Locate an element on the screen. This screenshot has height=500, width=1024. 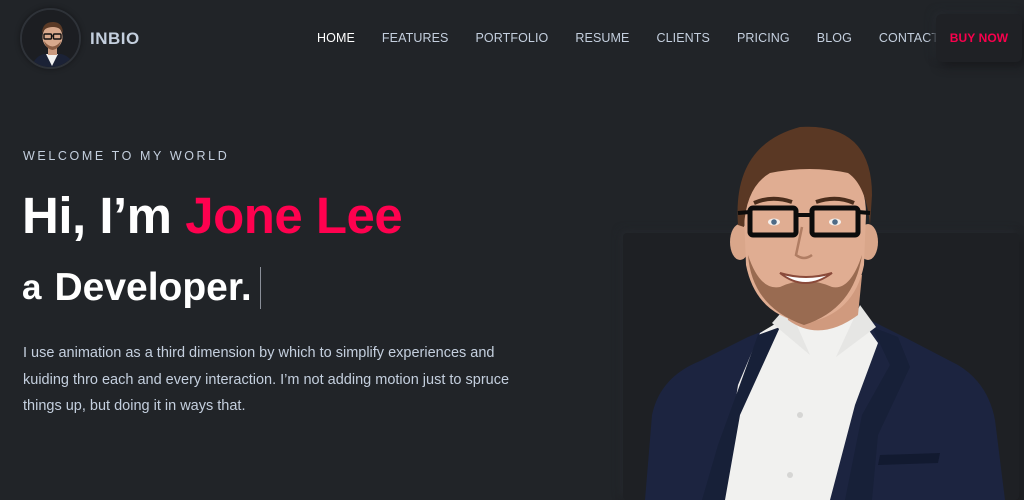
nav-item-portfolio: PORTFOLIO is located at coordinates (511, 38).